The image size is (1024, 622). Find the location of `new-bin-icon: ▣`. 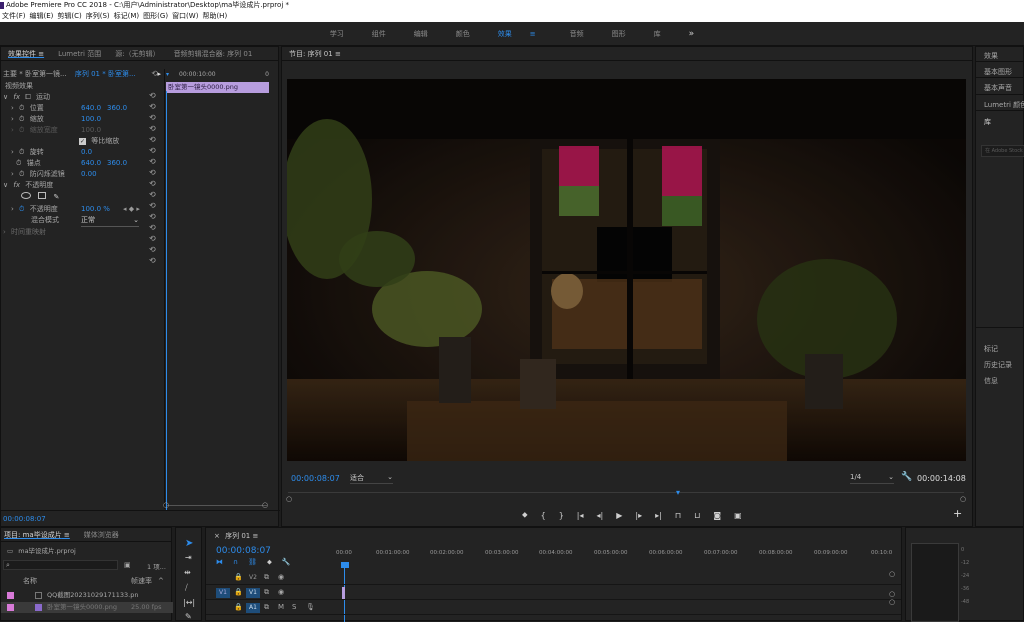

new-bin-icon: ▣ is located at coordinates (127, 565).